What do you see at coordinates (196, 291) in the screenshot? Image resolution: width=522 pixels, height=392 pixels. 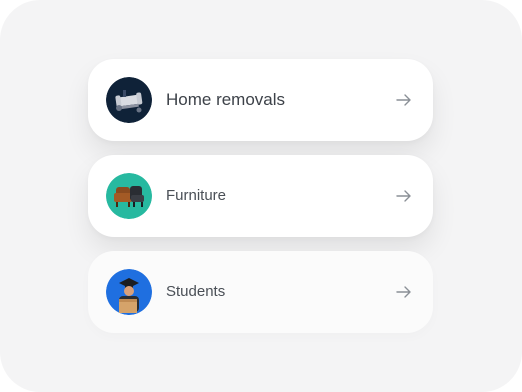 I see `service-label: Students` at bounding box center [196, 291].